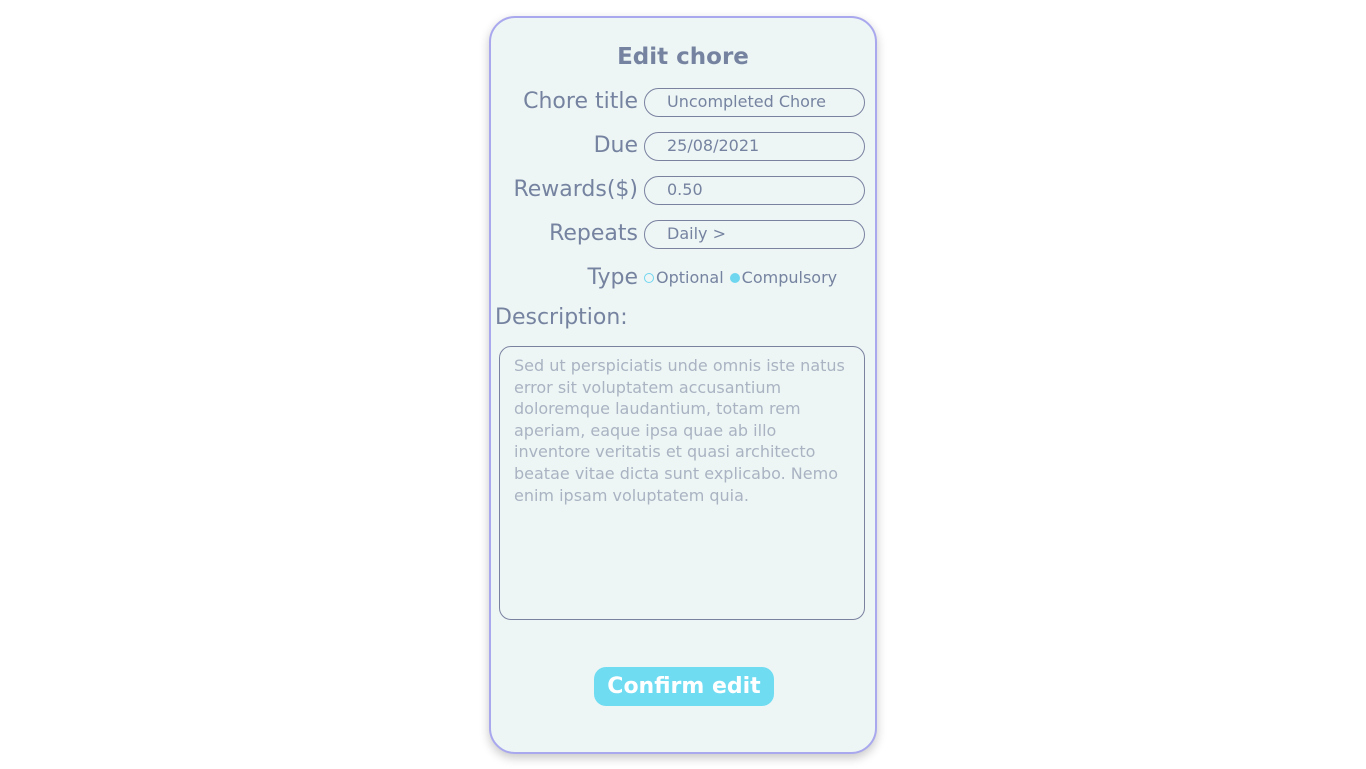 Image resolution: width=1366 pixels, height=769 pixels. What do you see at coordinates (615, 145) in the screenshot?
I see `due-label: Due` at bounding box center [615, 145].